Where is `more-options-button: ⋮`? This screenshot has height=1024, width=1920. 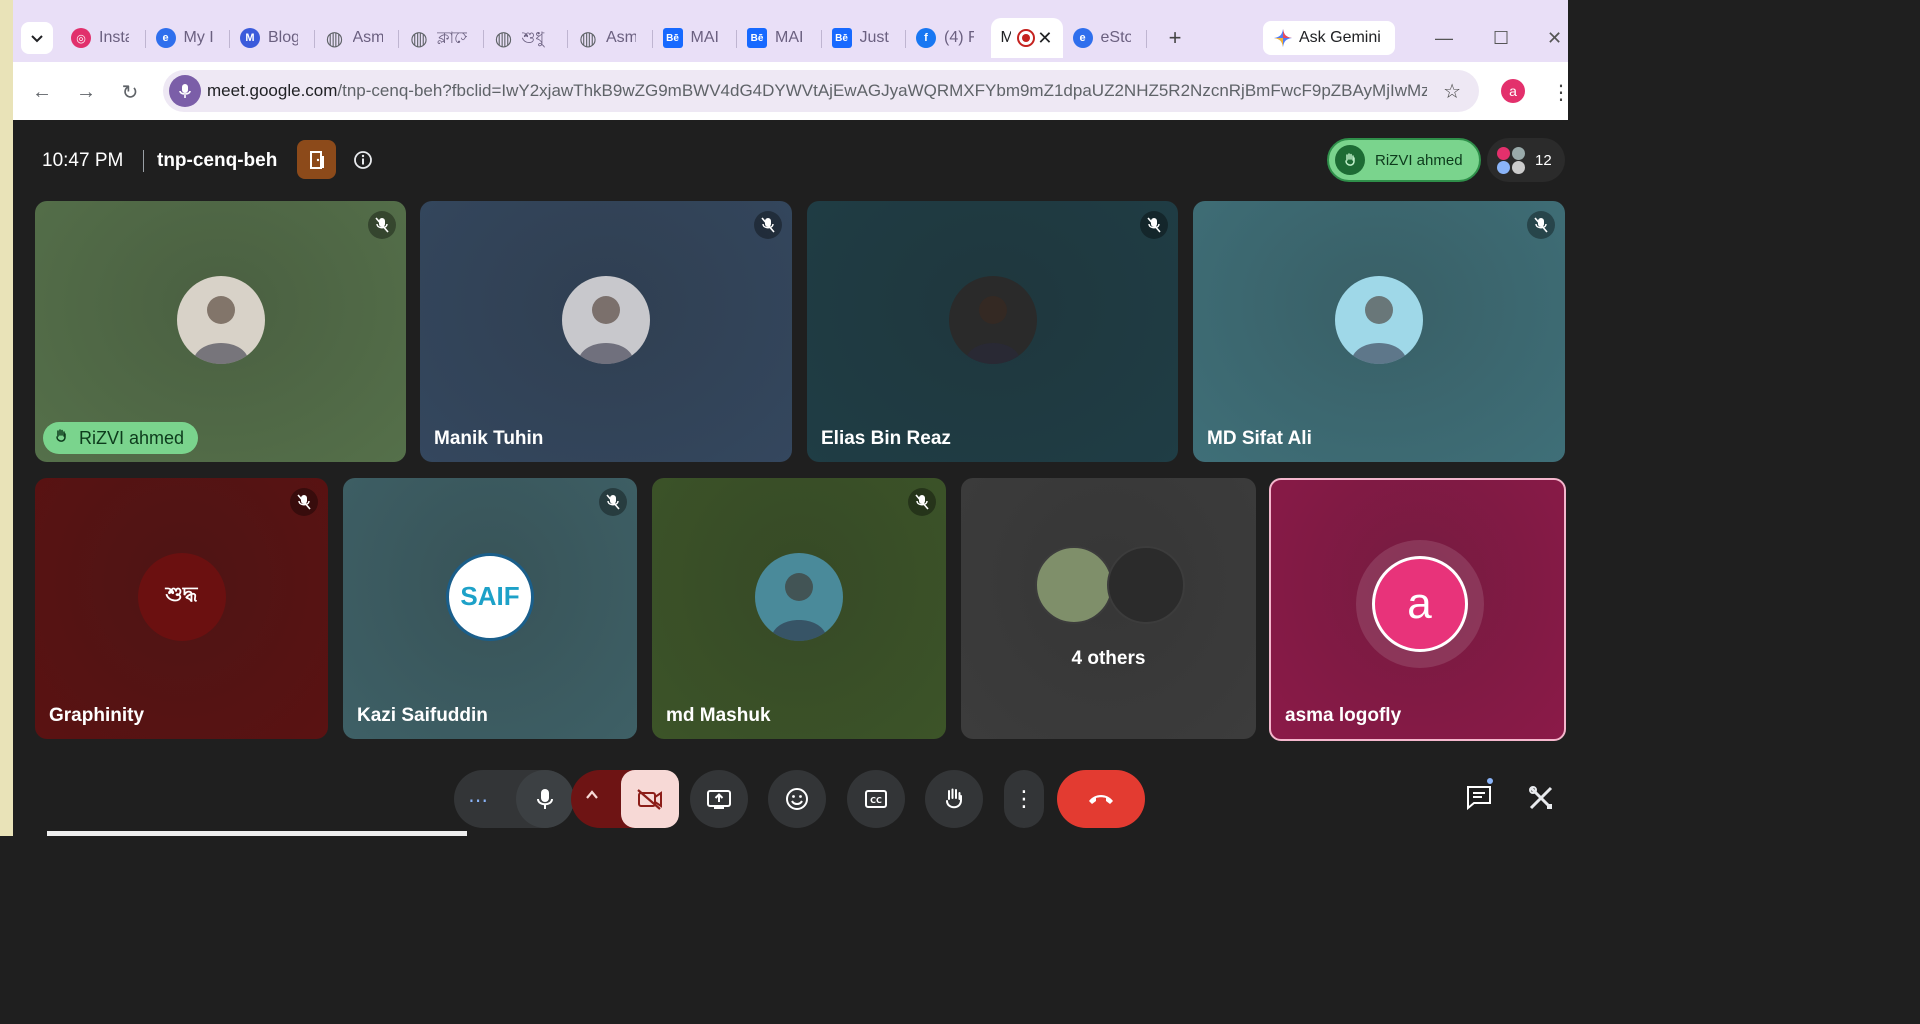
more-options-button: ⋮ is located at coordinates (1024, 799).